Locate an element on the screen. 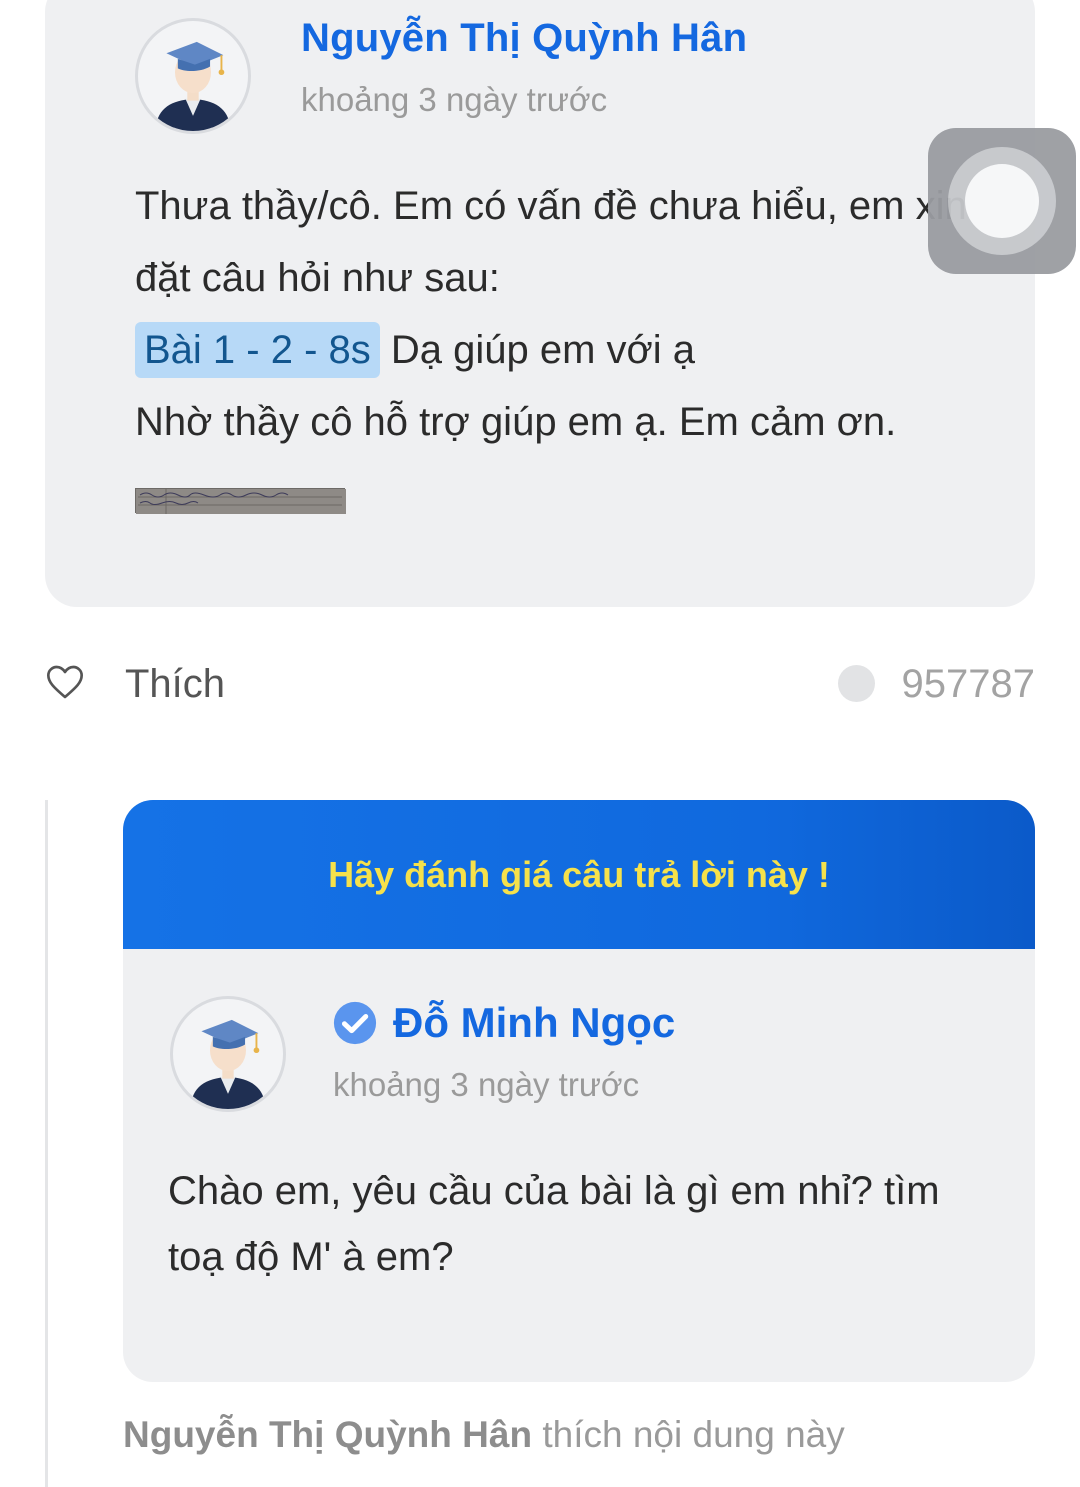 This screenshot has width=1080, height=1487. question-line: Nhờ thầy cô hỗ trợ giúp em ạ. Em cảm ơn. is located at coordinates (516, 422).